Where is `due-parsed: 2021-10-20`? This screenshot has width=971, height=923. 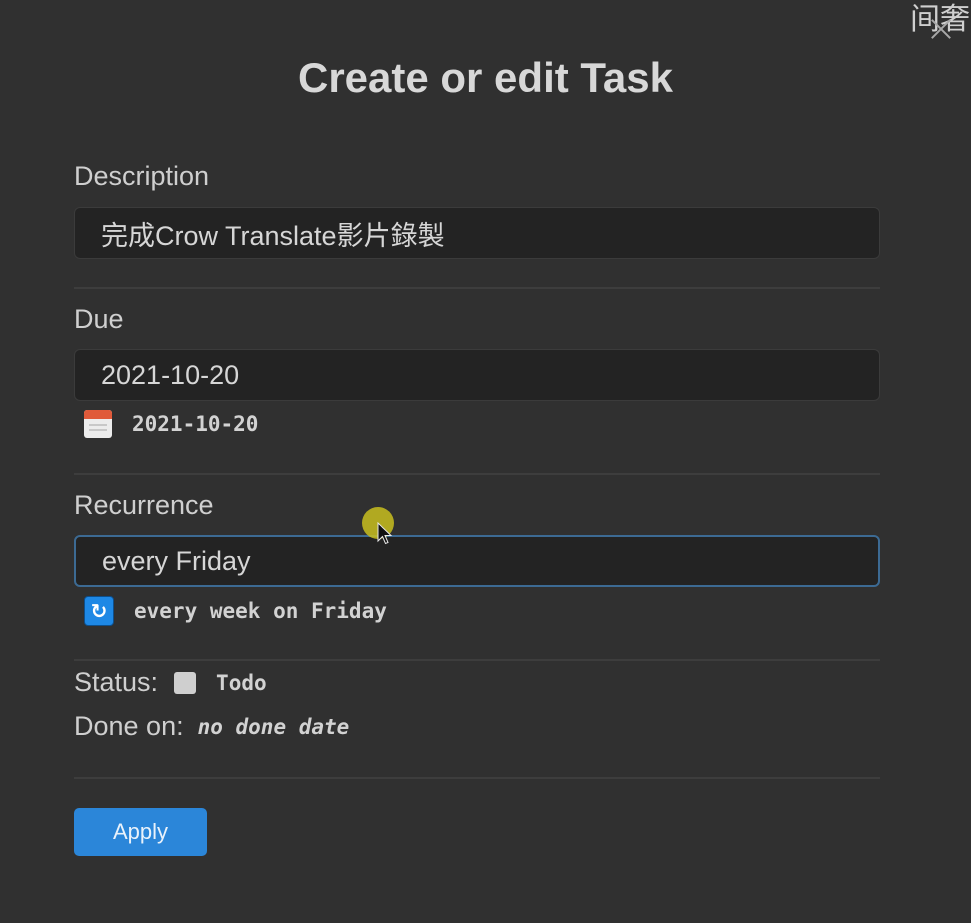 due-parsed: 2021-10-20 is located at coordinates (171, 424).